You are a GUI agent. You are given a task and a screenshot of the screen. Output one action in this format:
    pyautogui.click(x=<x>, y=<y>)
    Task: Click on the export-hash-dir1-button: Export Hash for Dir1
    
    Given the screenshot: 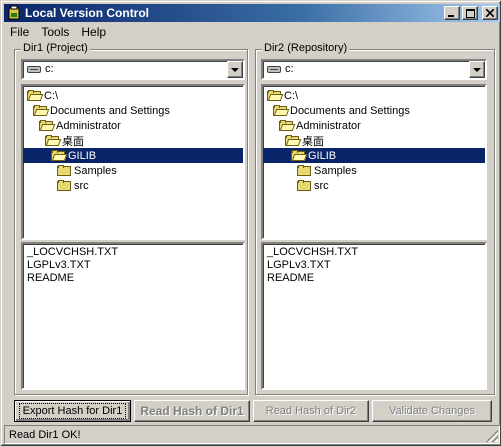 What is the action you would take?
    pyautogui.click(x=72, y=411)
    